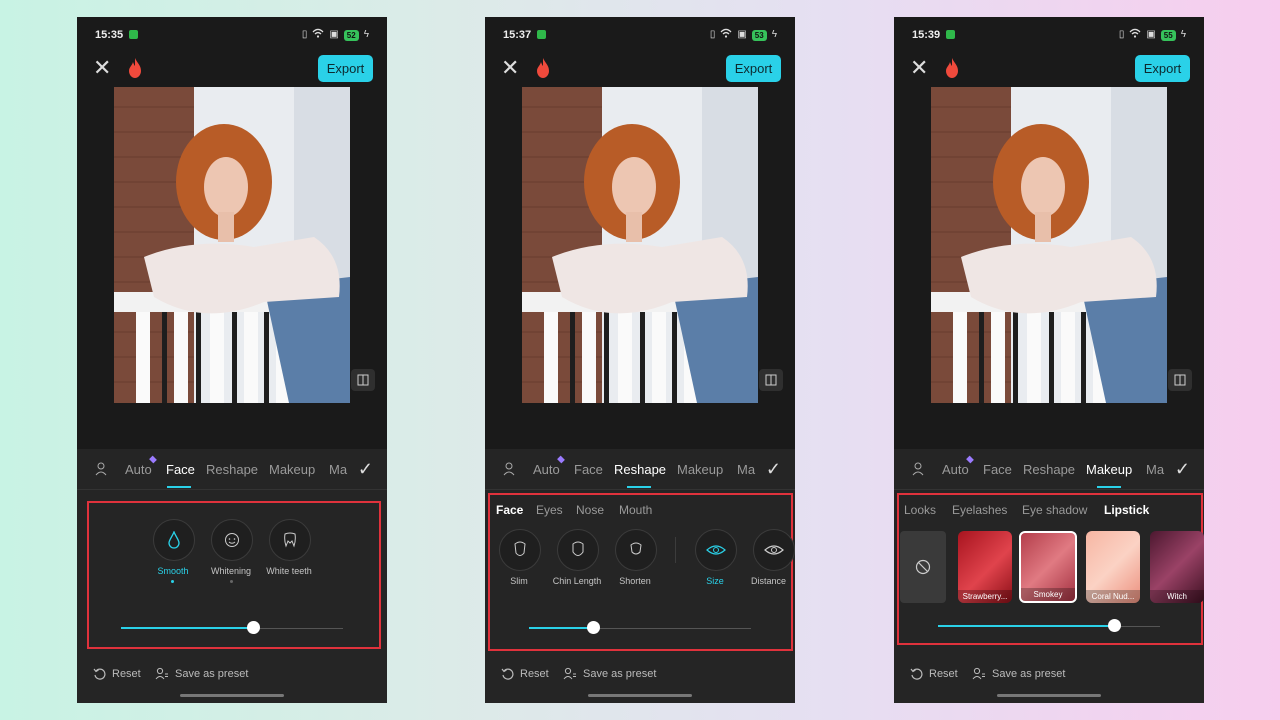  What do you see at coordinates (1048, 567) in the screenshot?
I see `swatch-smokey: Smokey` at bounding box center [1048, 567].